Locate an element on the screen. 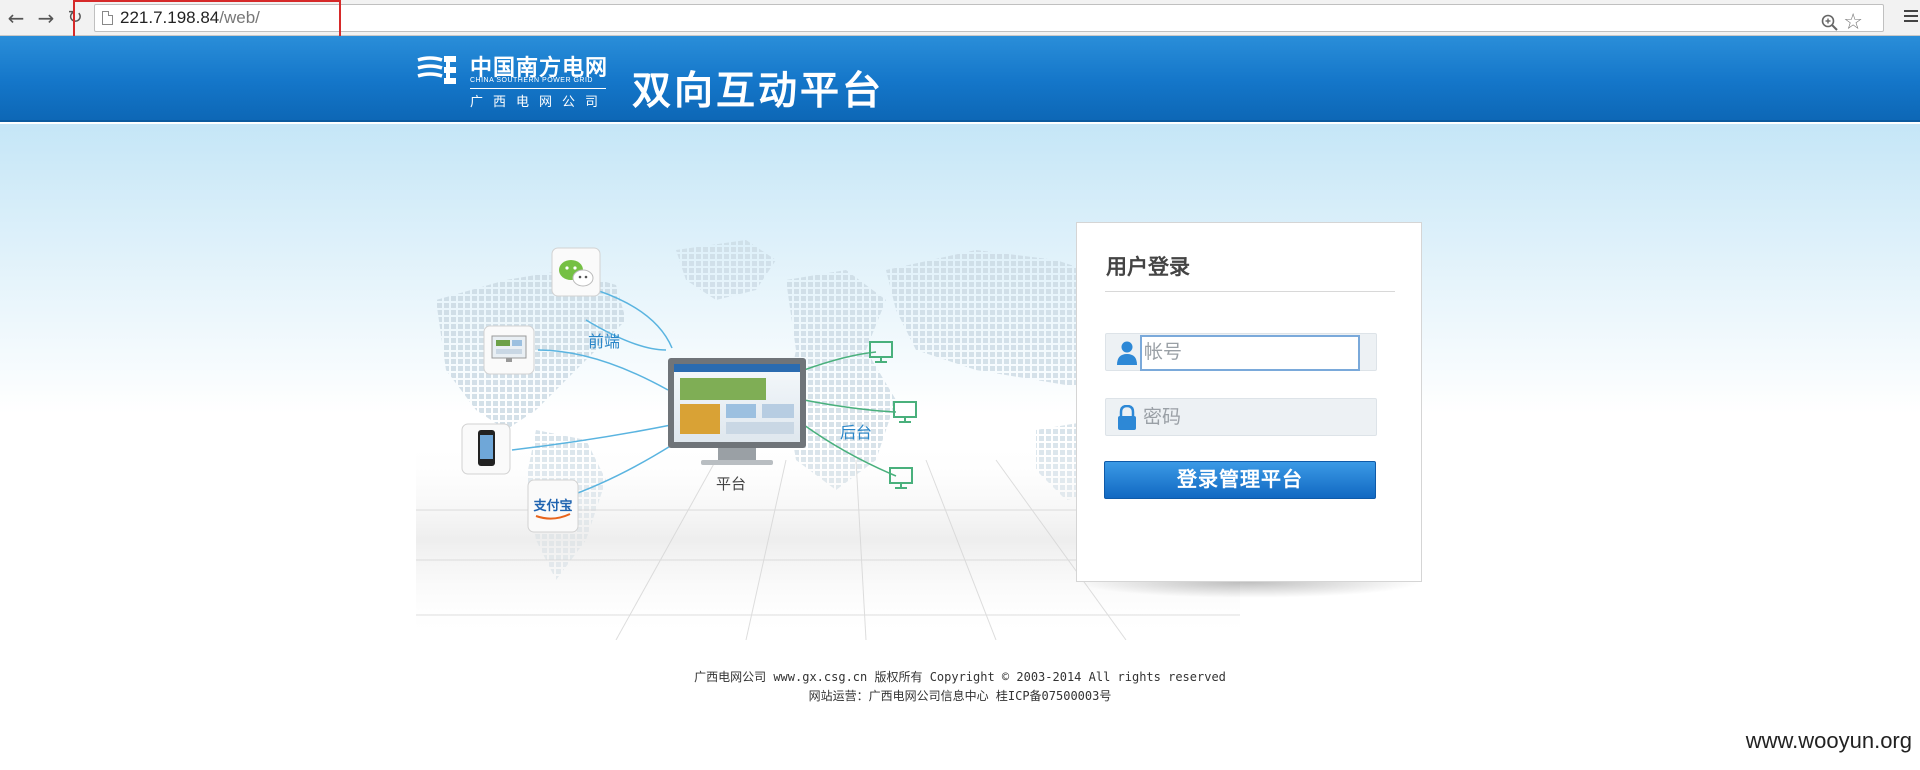 Image resolution: width=1920 pixels, height=770 pixels. power-grid-logo-icon is located at coordinates (436, 70).